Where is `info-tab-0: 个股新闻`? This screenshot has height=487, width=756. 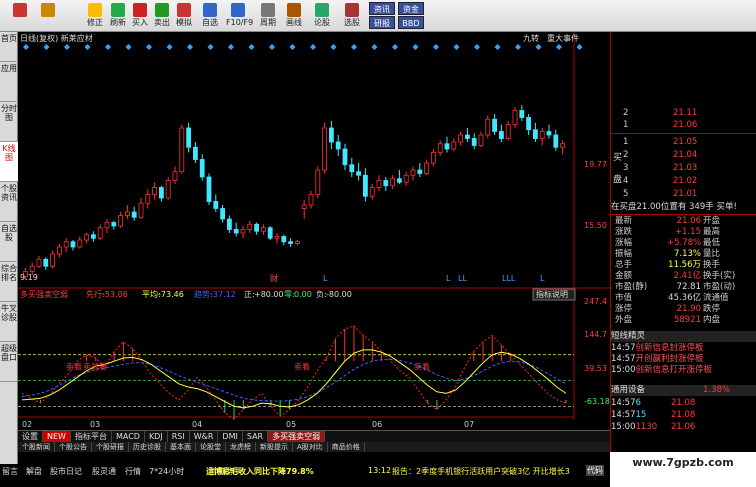
info-tab-0: 个股新闻 is located at coordinates (36, 447).